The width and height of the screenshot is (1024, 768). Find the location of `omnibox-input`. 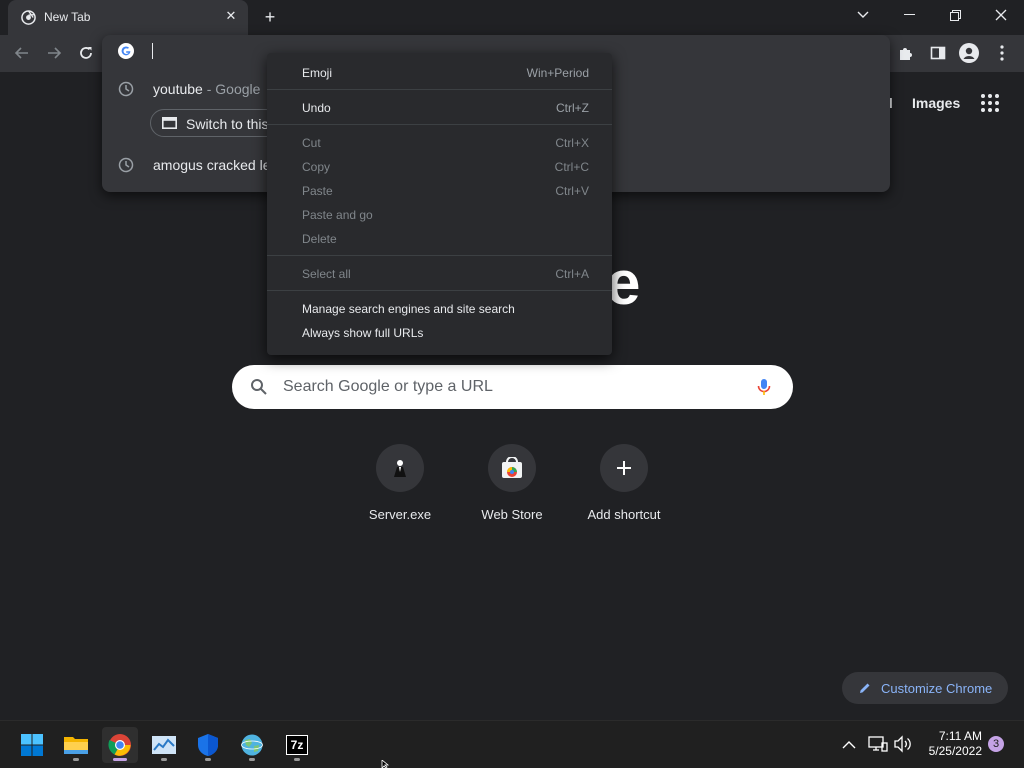

omnibox-input is located at coordinates (152, 51).